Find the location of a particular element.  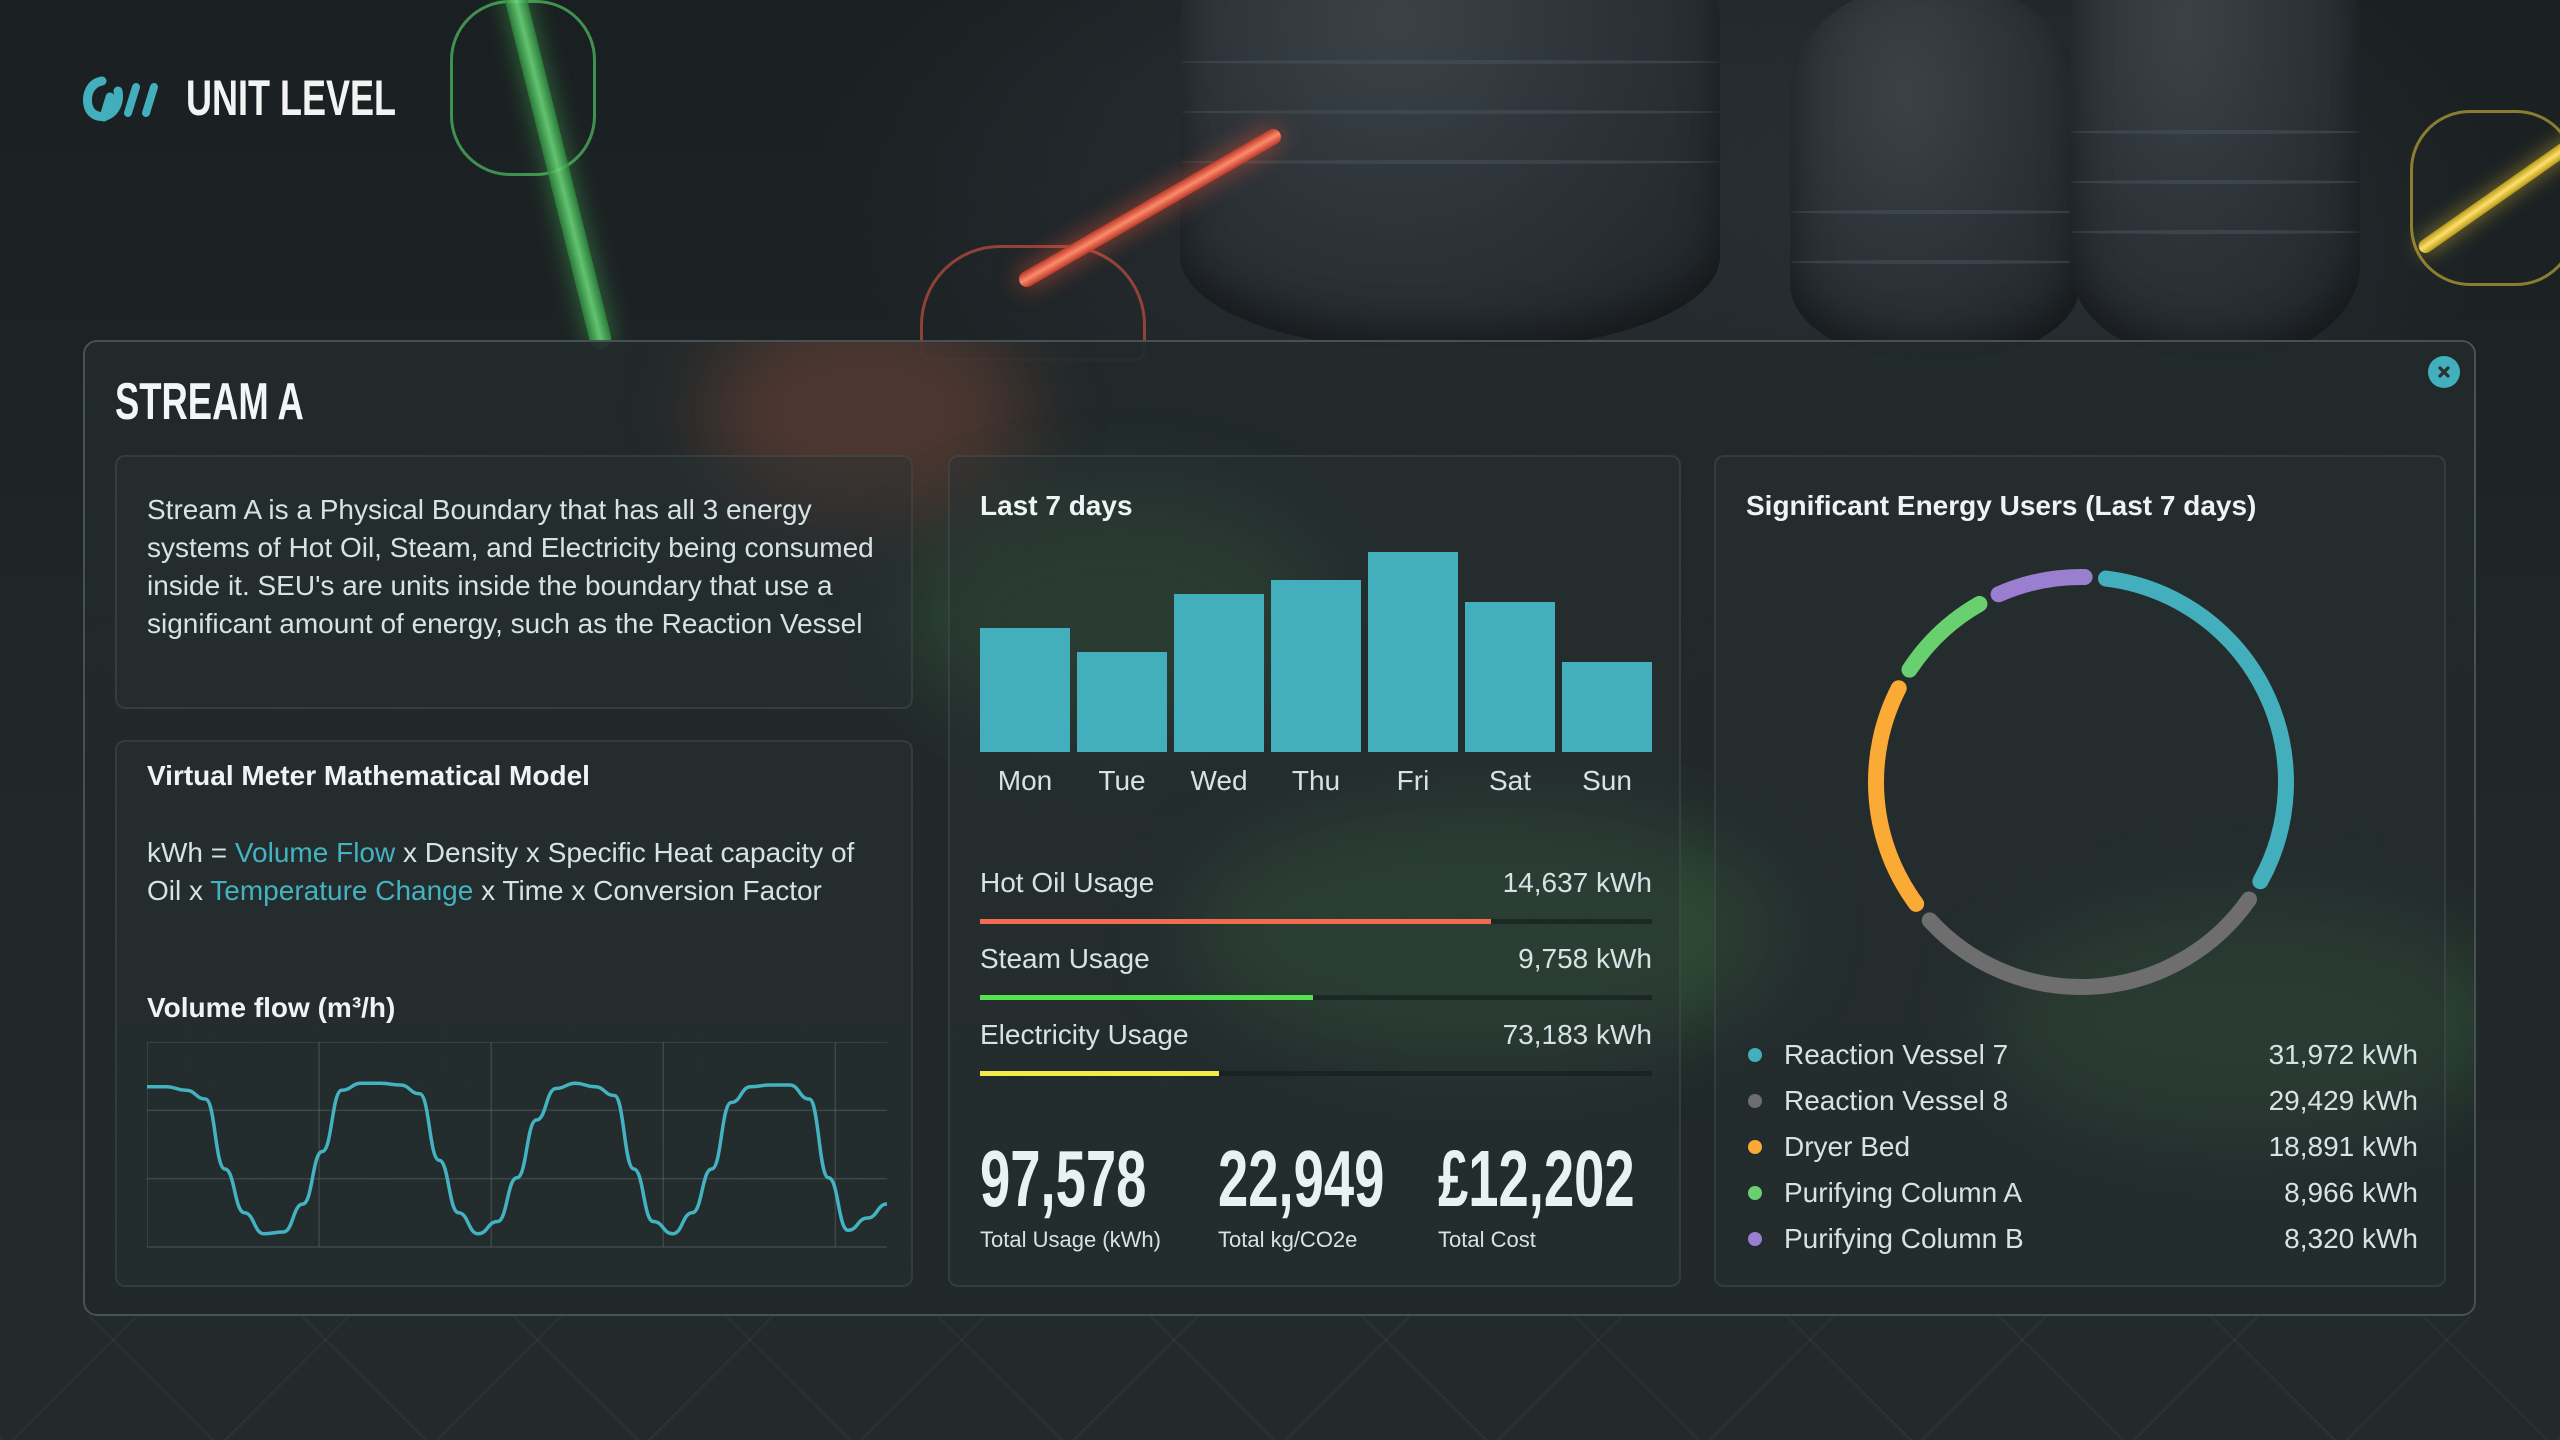

model-title: Virtual Meter Mathematical Model is located at coordinates (368, 775).